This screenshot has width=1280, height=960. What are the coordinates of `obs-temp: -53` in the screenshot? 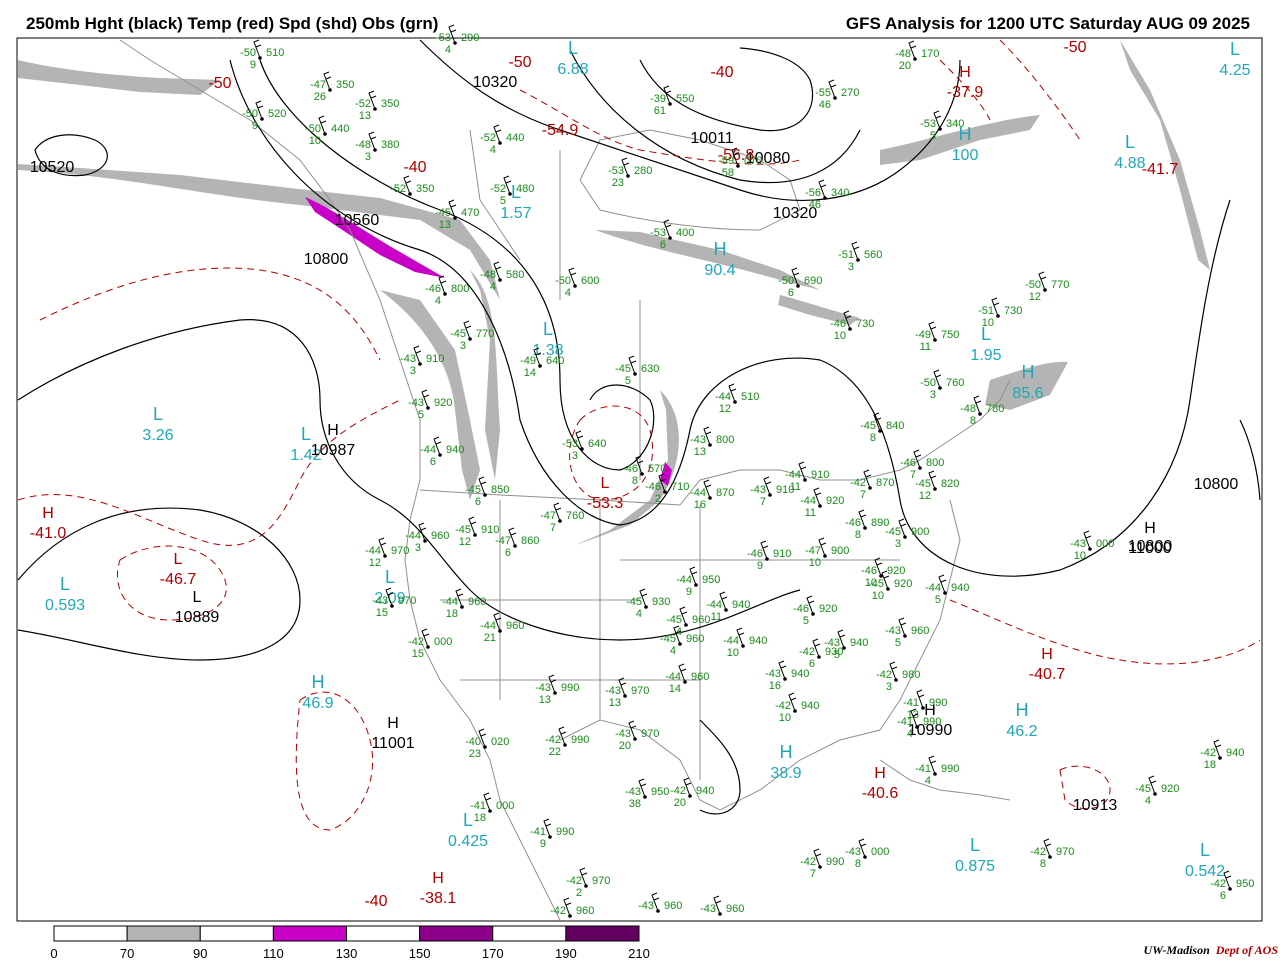 It's located at (570, 444).